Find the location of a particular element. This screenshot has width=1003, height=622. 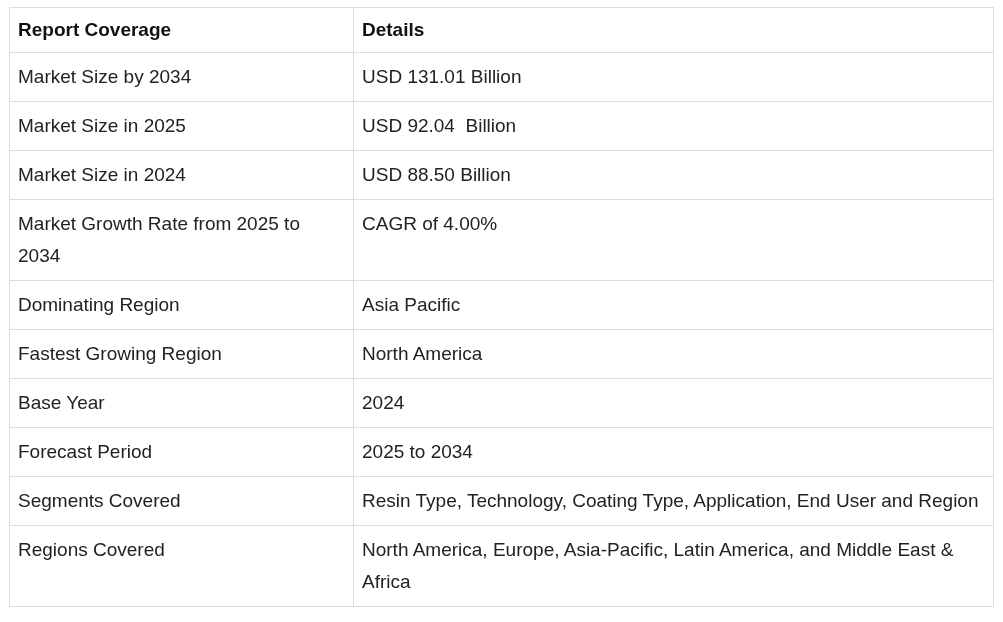

table-cell: Market Size in 2024 is located at coordinates (181, 175).